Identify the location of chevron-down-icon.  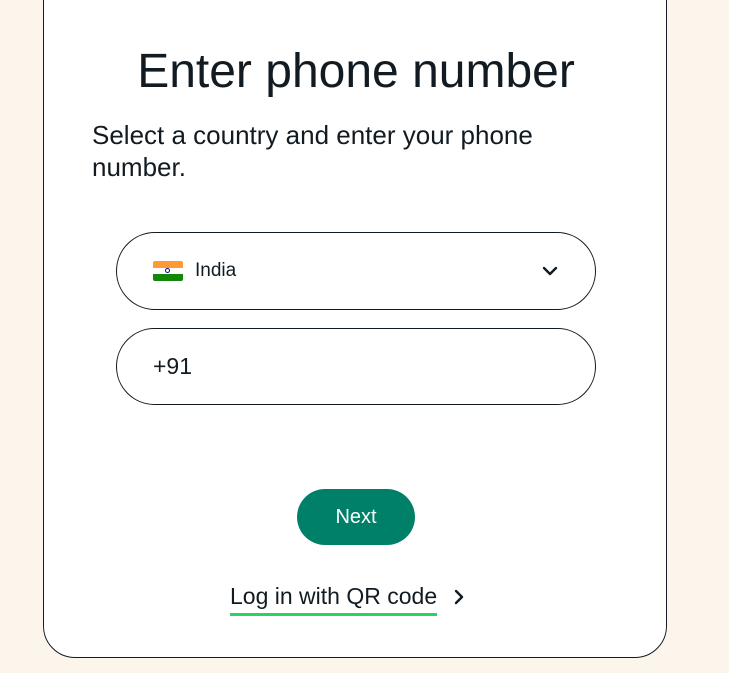
(550, 271).